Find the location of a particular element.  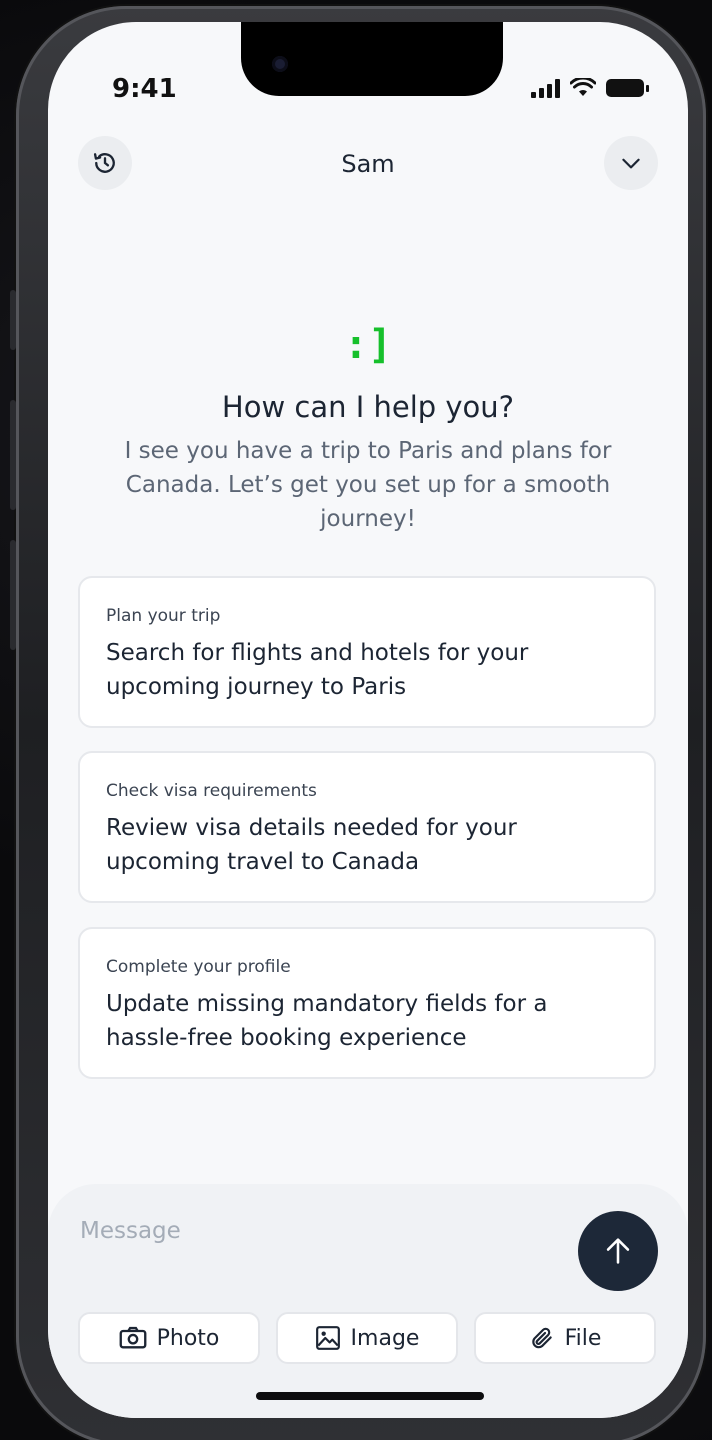

arrow-up-icon is located at coordinates (618, 1251).